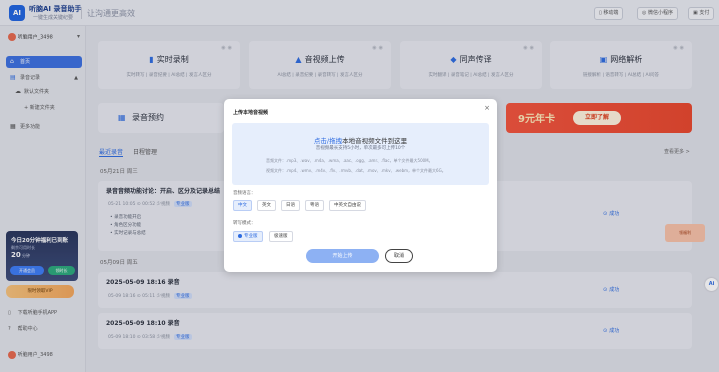 This screenshot has height=372, width=719. I want to click on language-option-japanese: 日语, so click(290, 205).